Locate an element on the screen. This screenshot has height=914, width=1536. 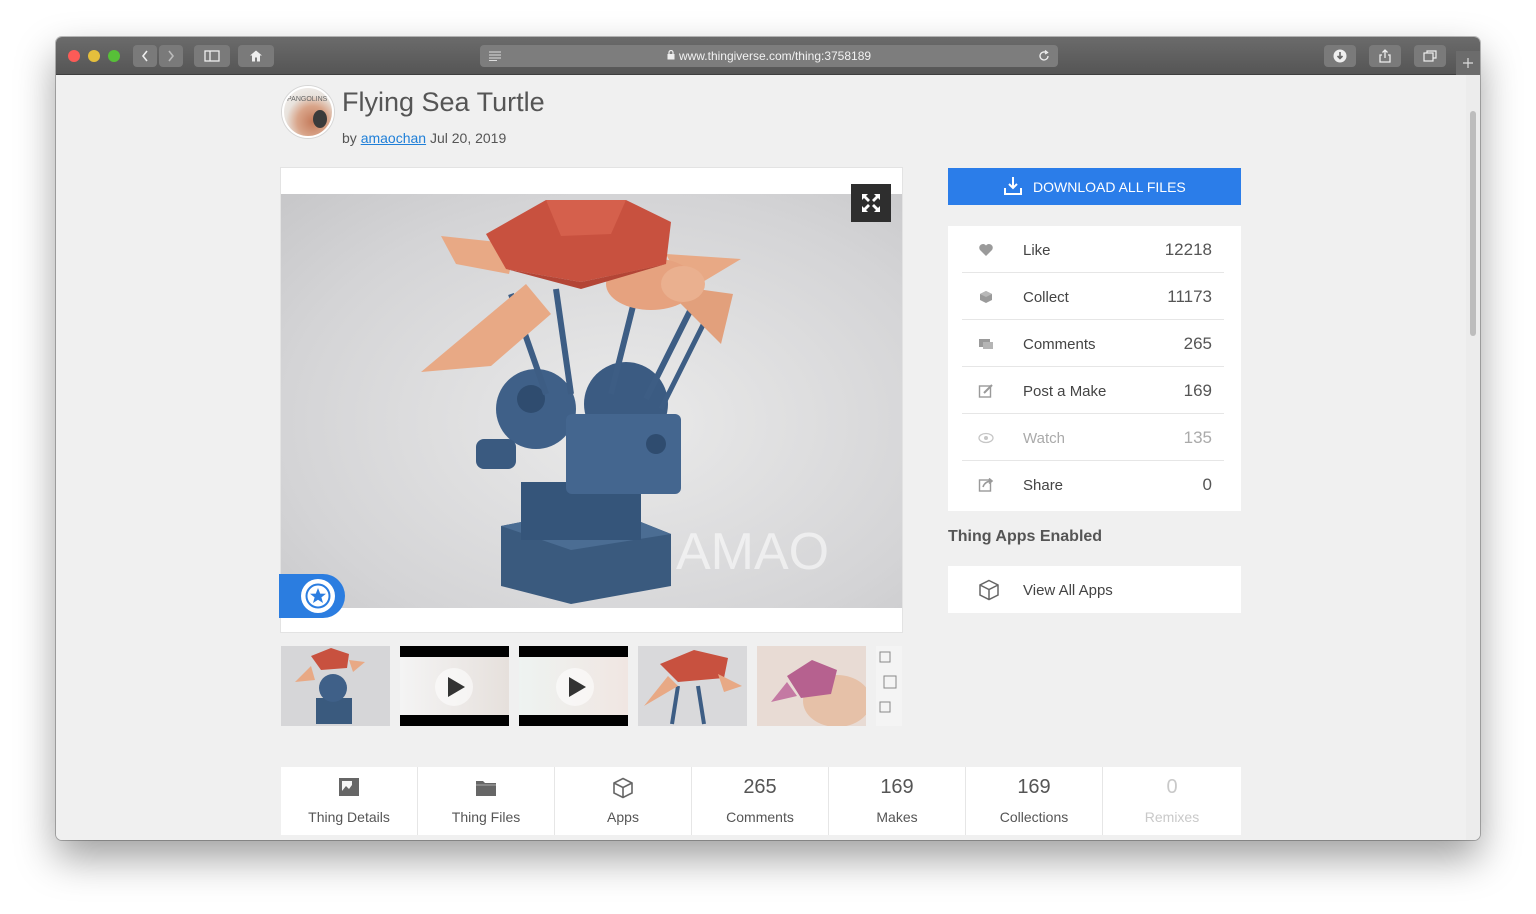
view-all-apps-button: View All Apps is located at coordinates (1094, 589).